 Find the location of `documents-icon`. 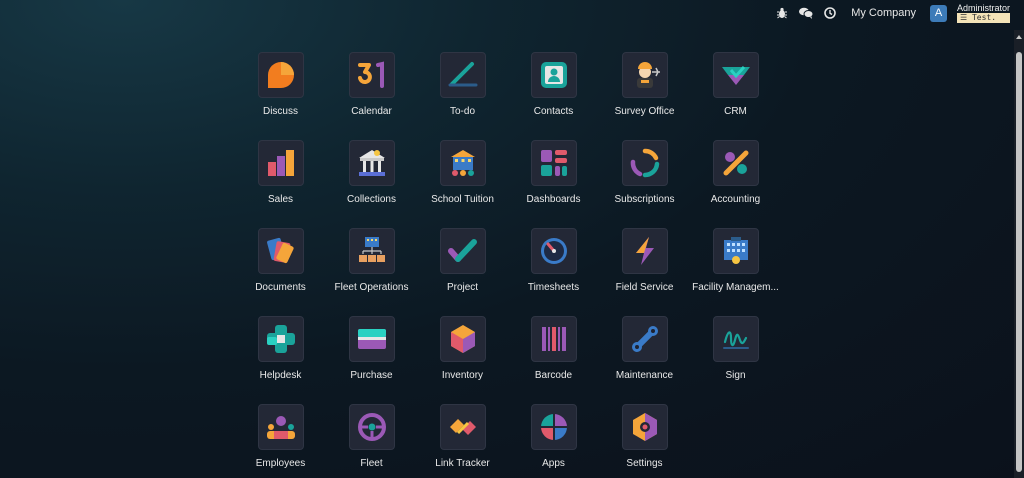

documents-icon is located at coordinates (280, 251).